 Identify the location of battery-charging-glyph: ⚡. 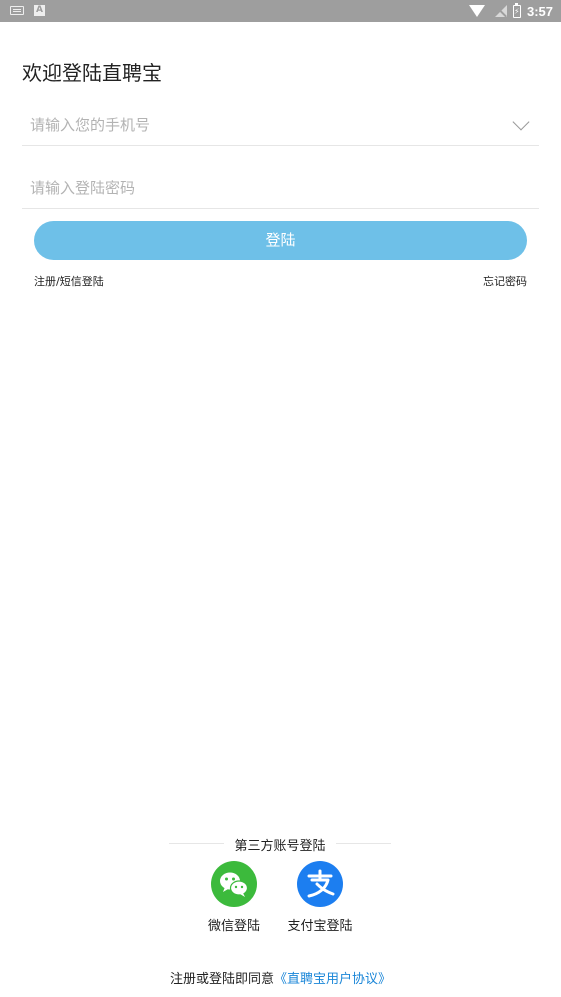
(516, 11).